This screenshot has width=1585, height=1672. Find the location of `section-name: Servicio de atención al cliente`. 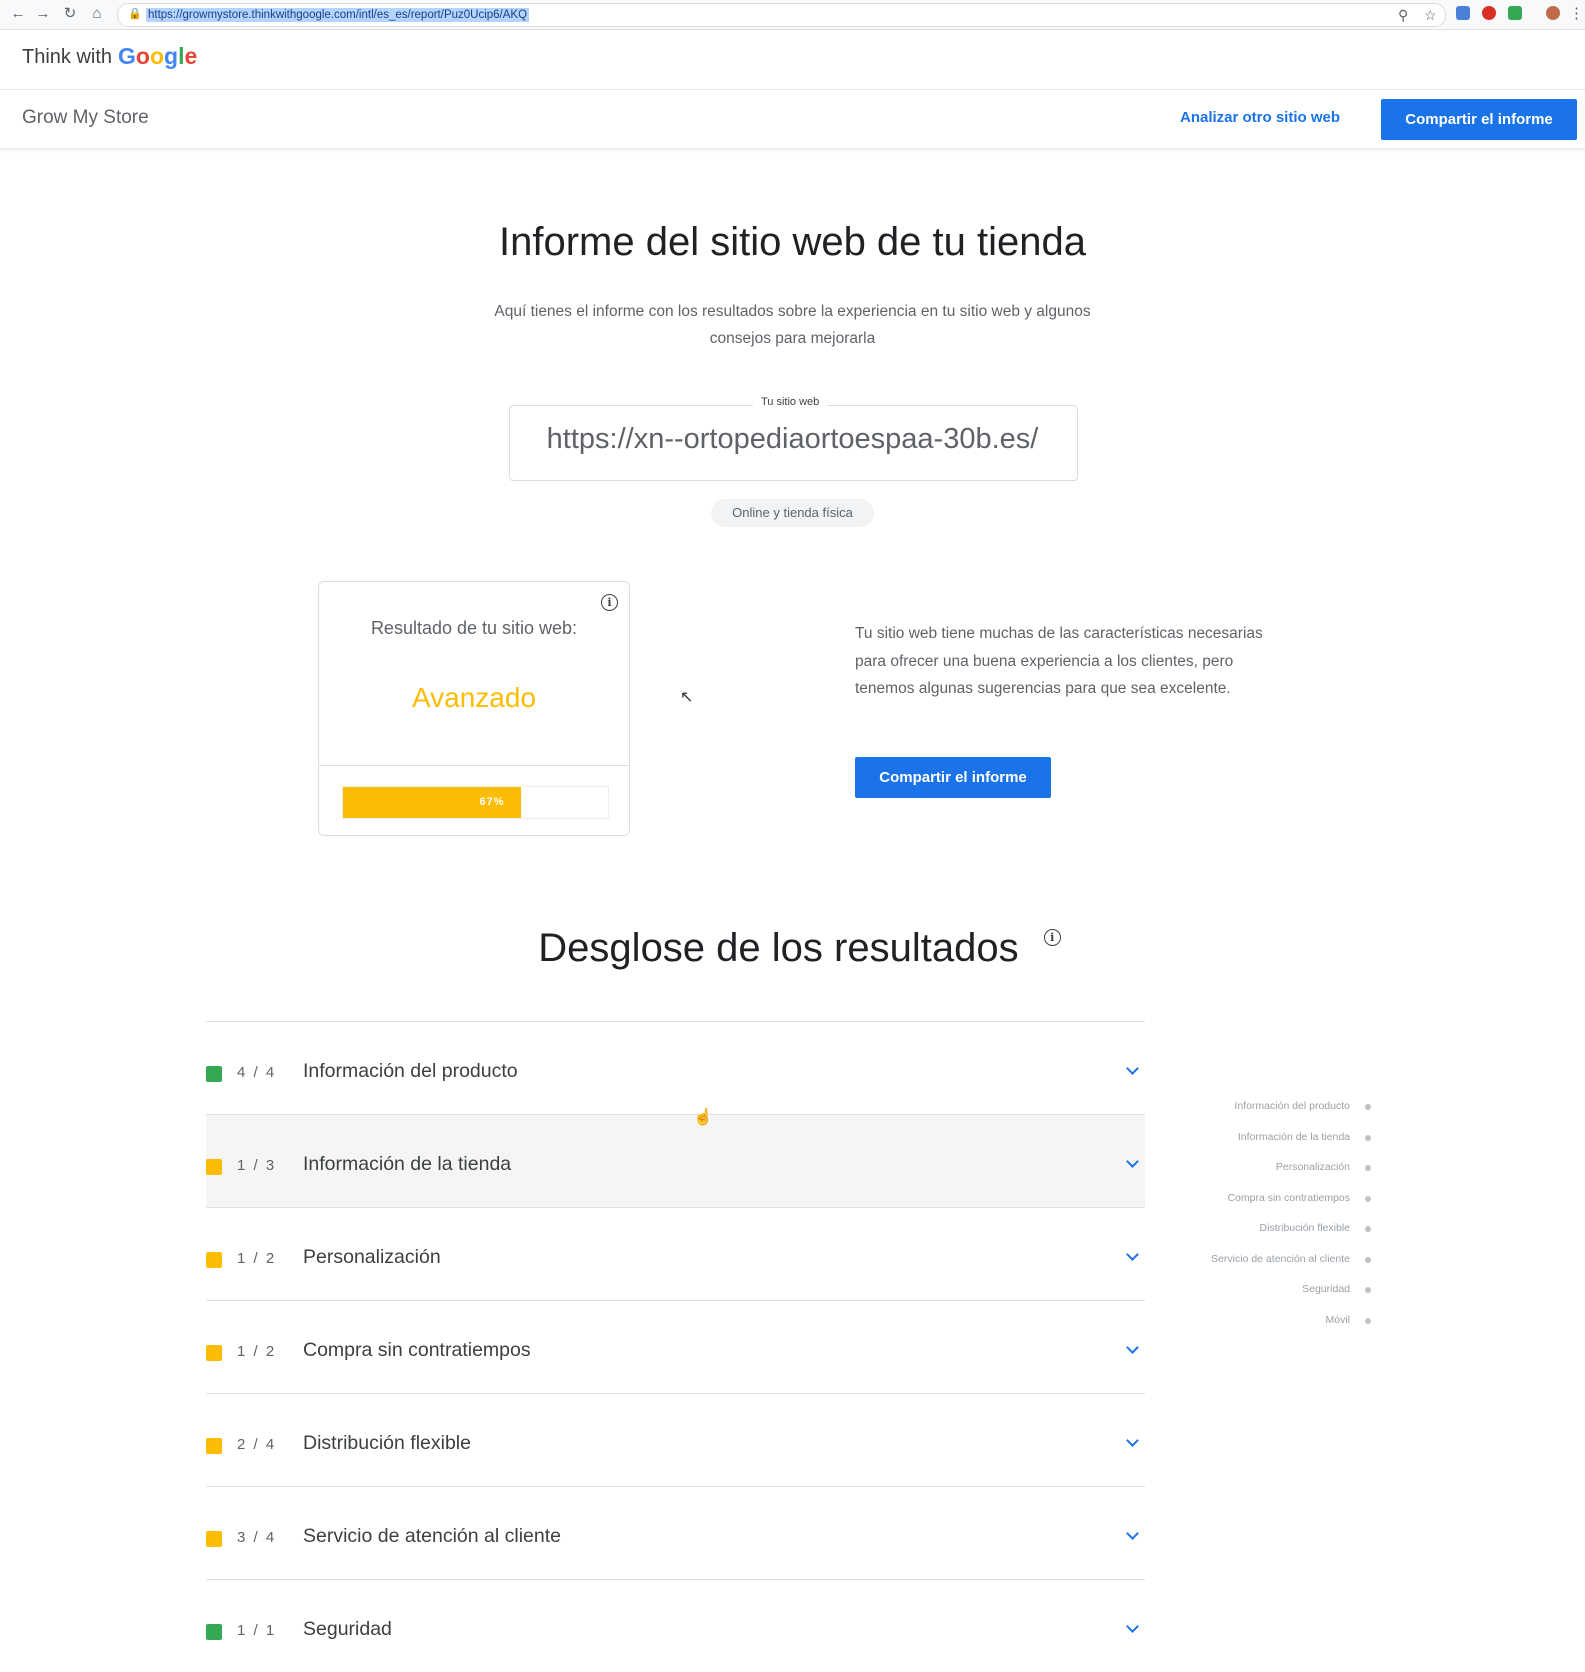

section-name: Servicio de atención al cliente is located at coordinates (432, 1536).